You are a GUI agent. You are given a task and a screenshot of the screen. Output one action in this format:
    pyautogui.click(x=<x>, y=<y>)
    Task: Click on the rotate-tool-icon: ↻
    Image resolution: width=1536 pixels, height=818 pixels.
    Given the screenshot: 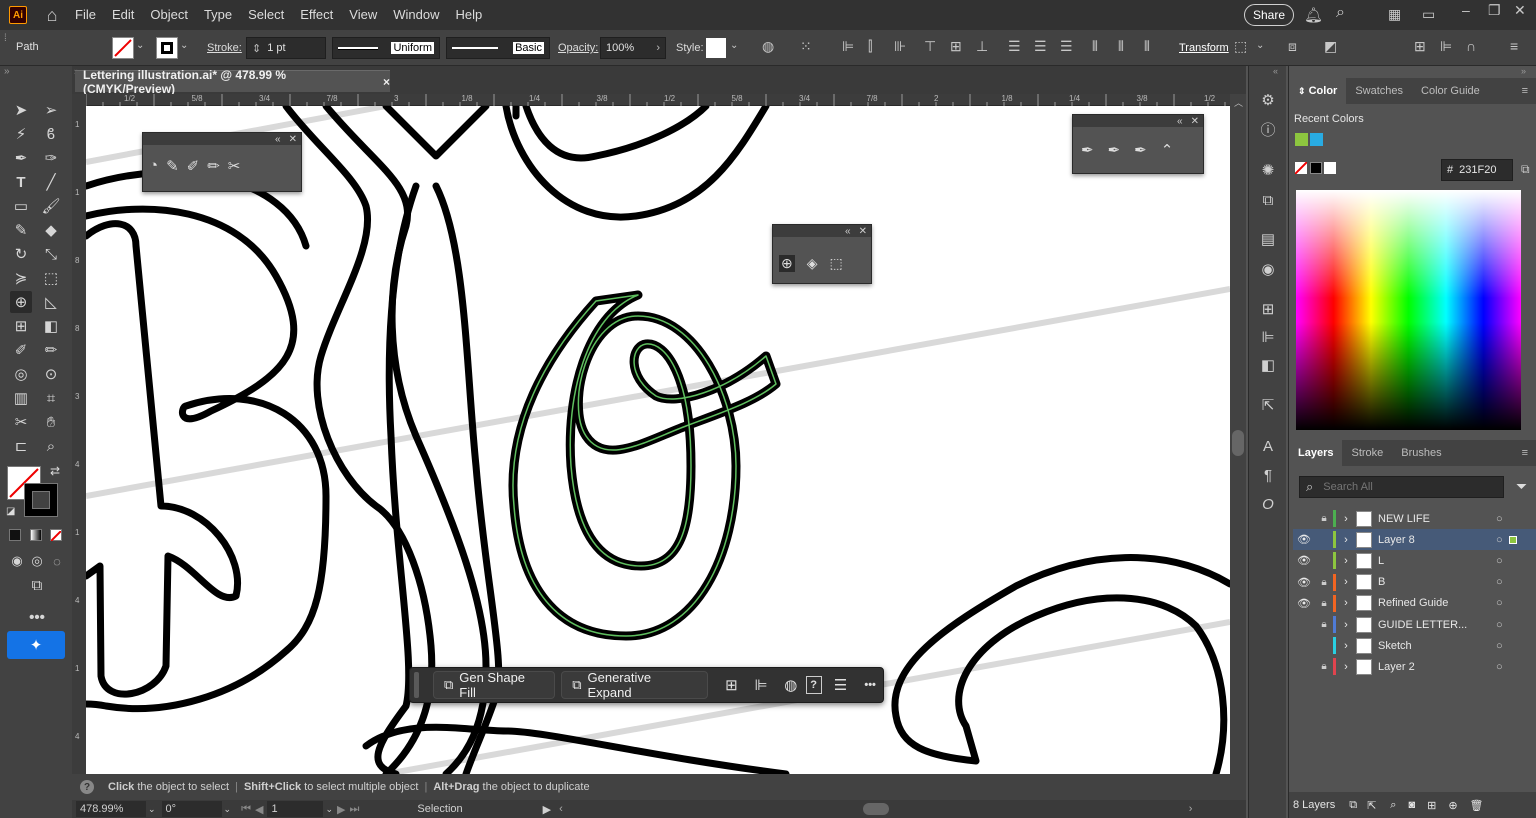 What is the action you would take?
    pyautogui.click(x=21, y=254)
    